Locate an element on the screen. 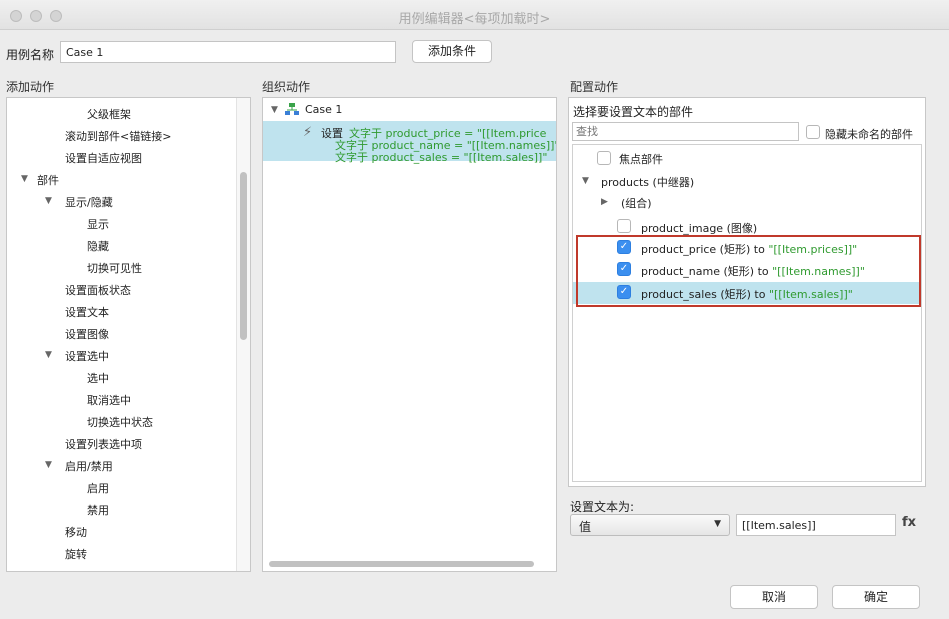 The width and height of the screenshot is (949, 619). action-show-hide: 显示/隐藏 is located at coordinates (89, 202).